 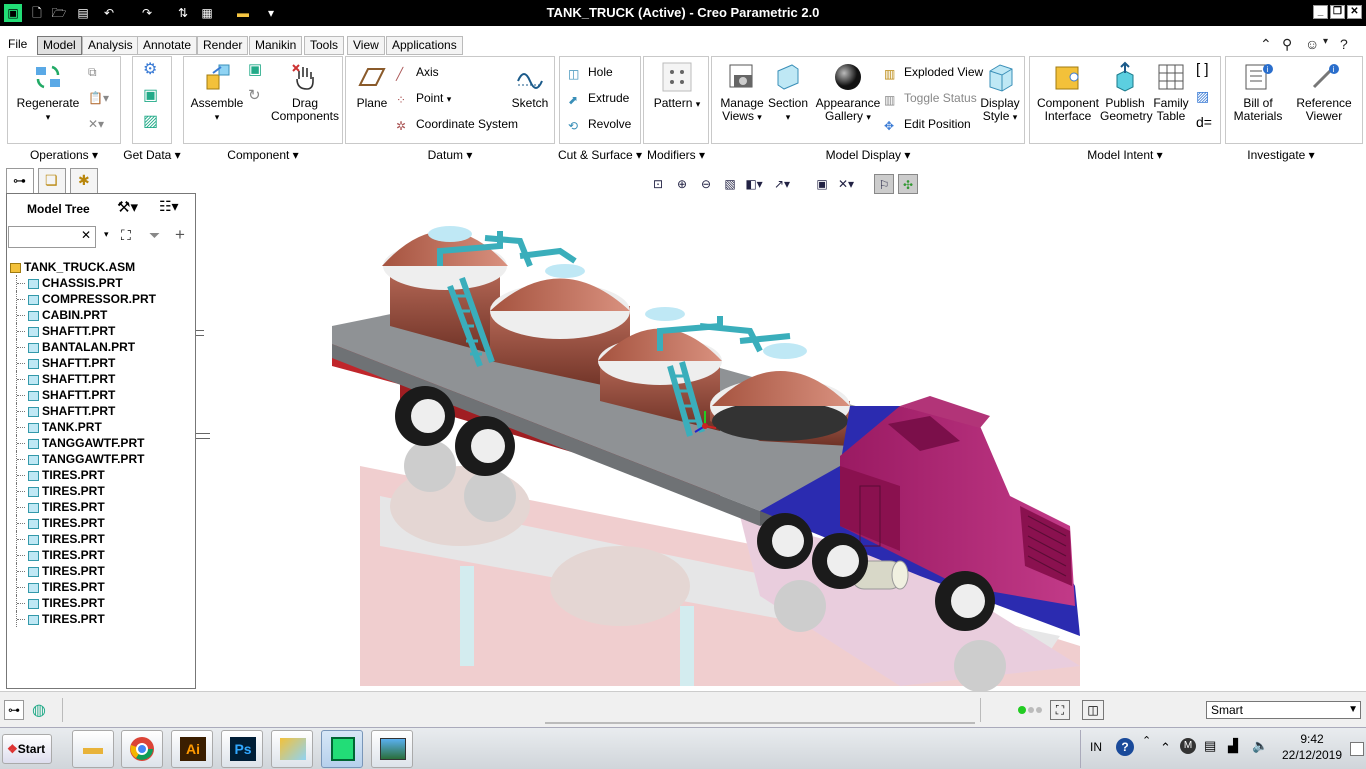 I want to click on group-label-component: Component ▾, so click(x=263, y=155).